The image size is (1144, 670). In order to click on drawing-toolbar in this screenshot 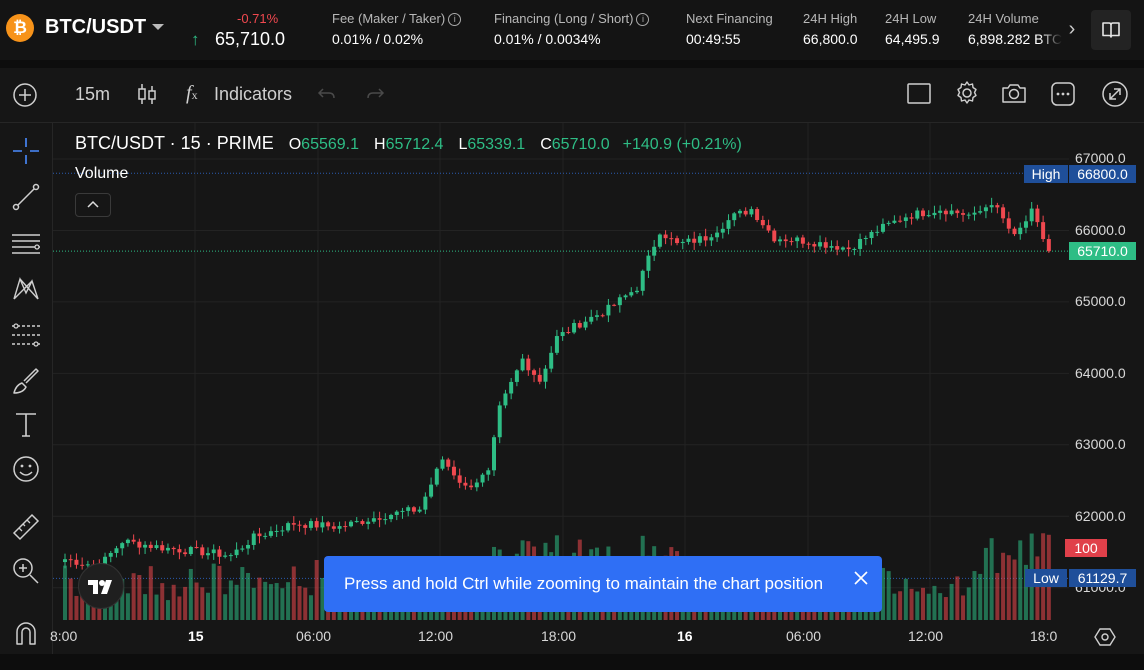, I will do `click(26, 396)`.